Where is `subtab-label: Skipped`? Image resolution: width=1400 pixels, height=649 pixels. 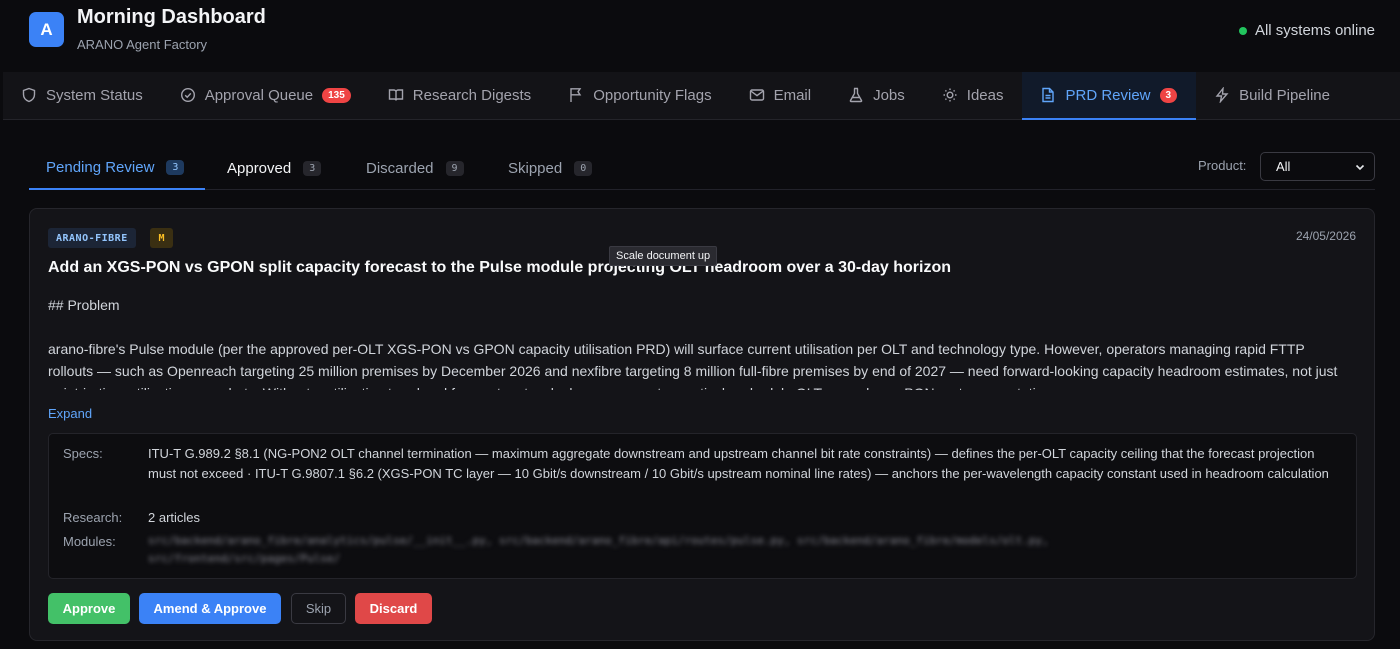
subtab-label: Skipped is located at coordinates (535, 168).